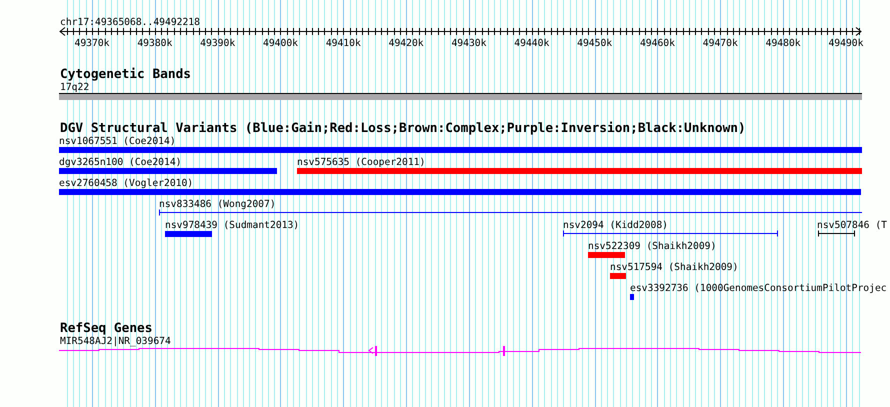  I want to click on variant-label: nsv507846 (T, so click(852, 225).